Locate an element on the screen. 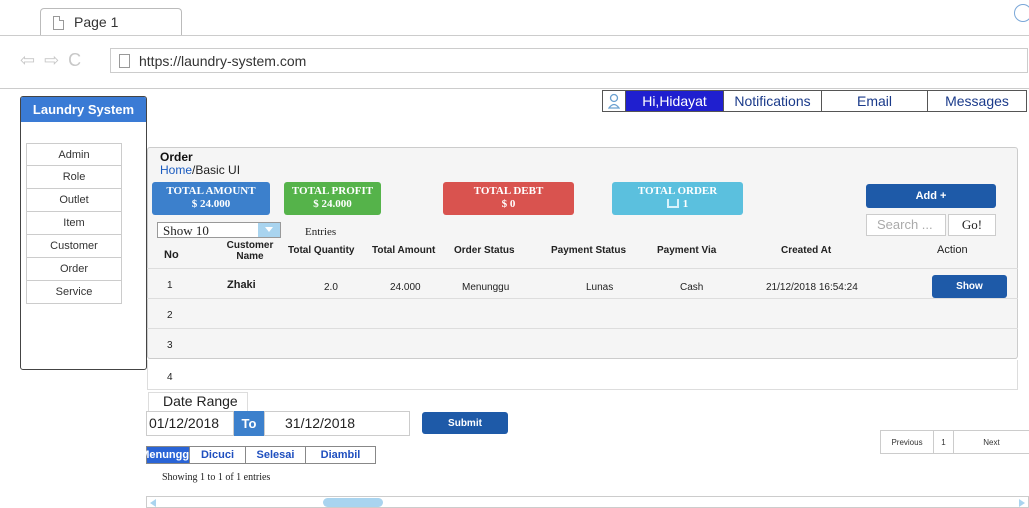 The height and width of the screenshot is (508, 1029). page-title: Order is located at coordinates (176, 157).